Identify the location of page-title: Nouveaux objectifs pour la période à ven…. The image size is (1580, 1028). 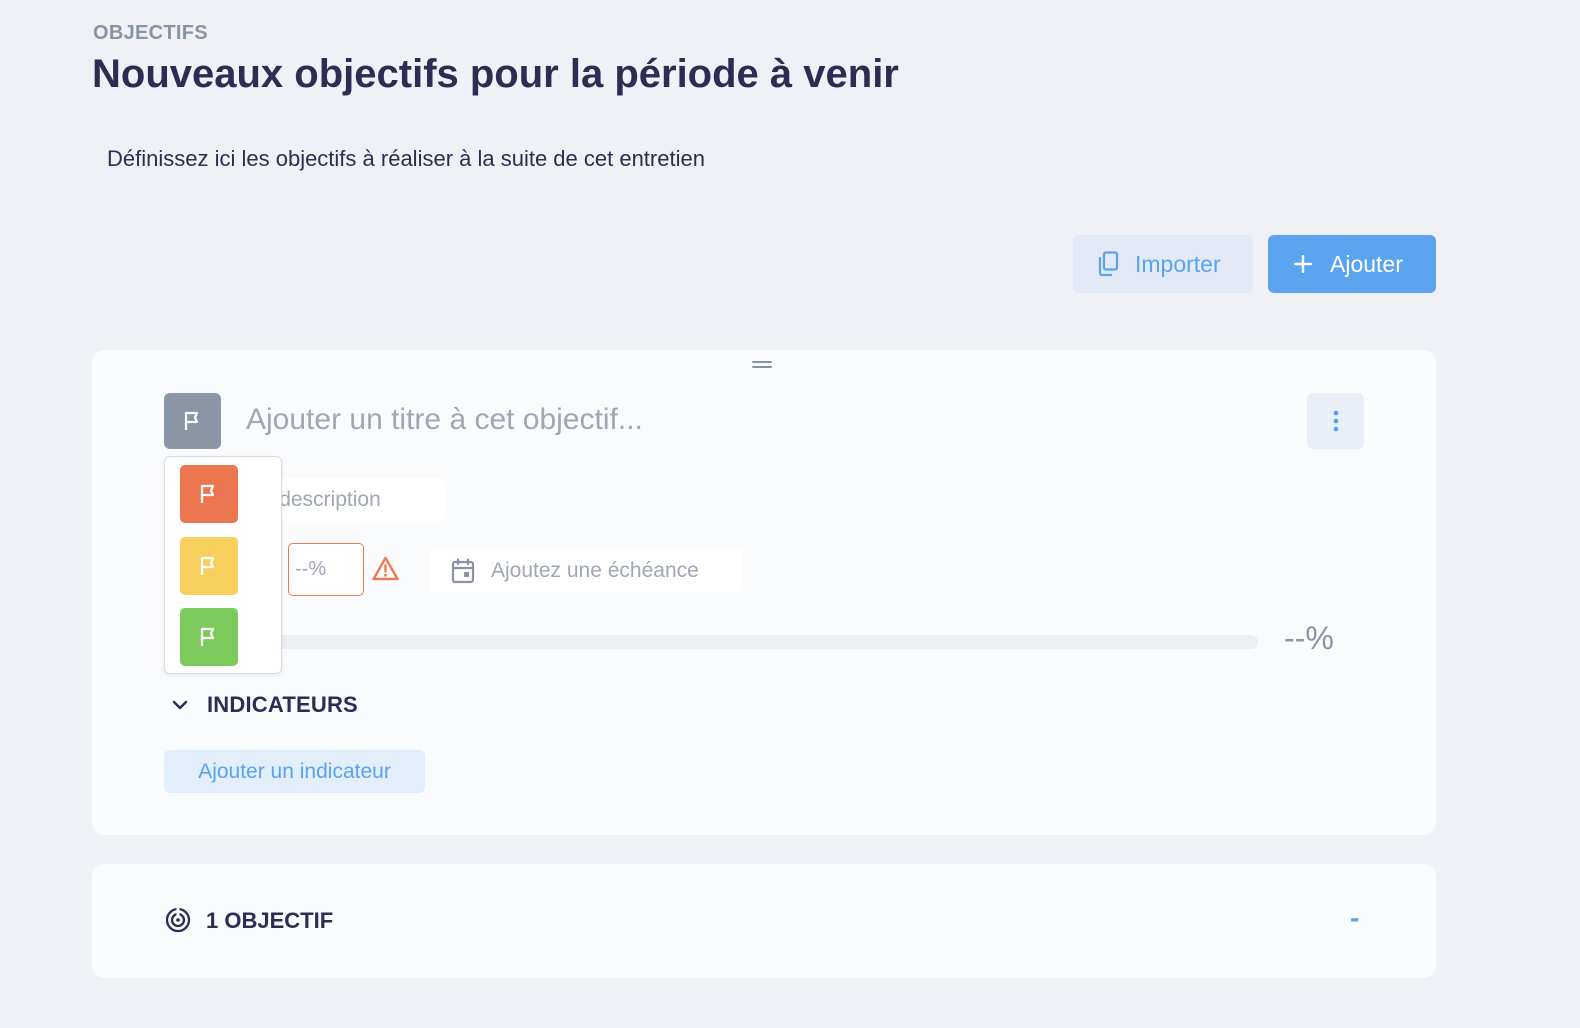
(495, 74).